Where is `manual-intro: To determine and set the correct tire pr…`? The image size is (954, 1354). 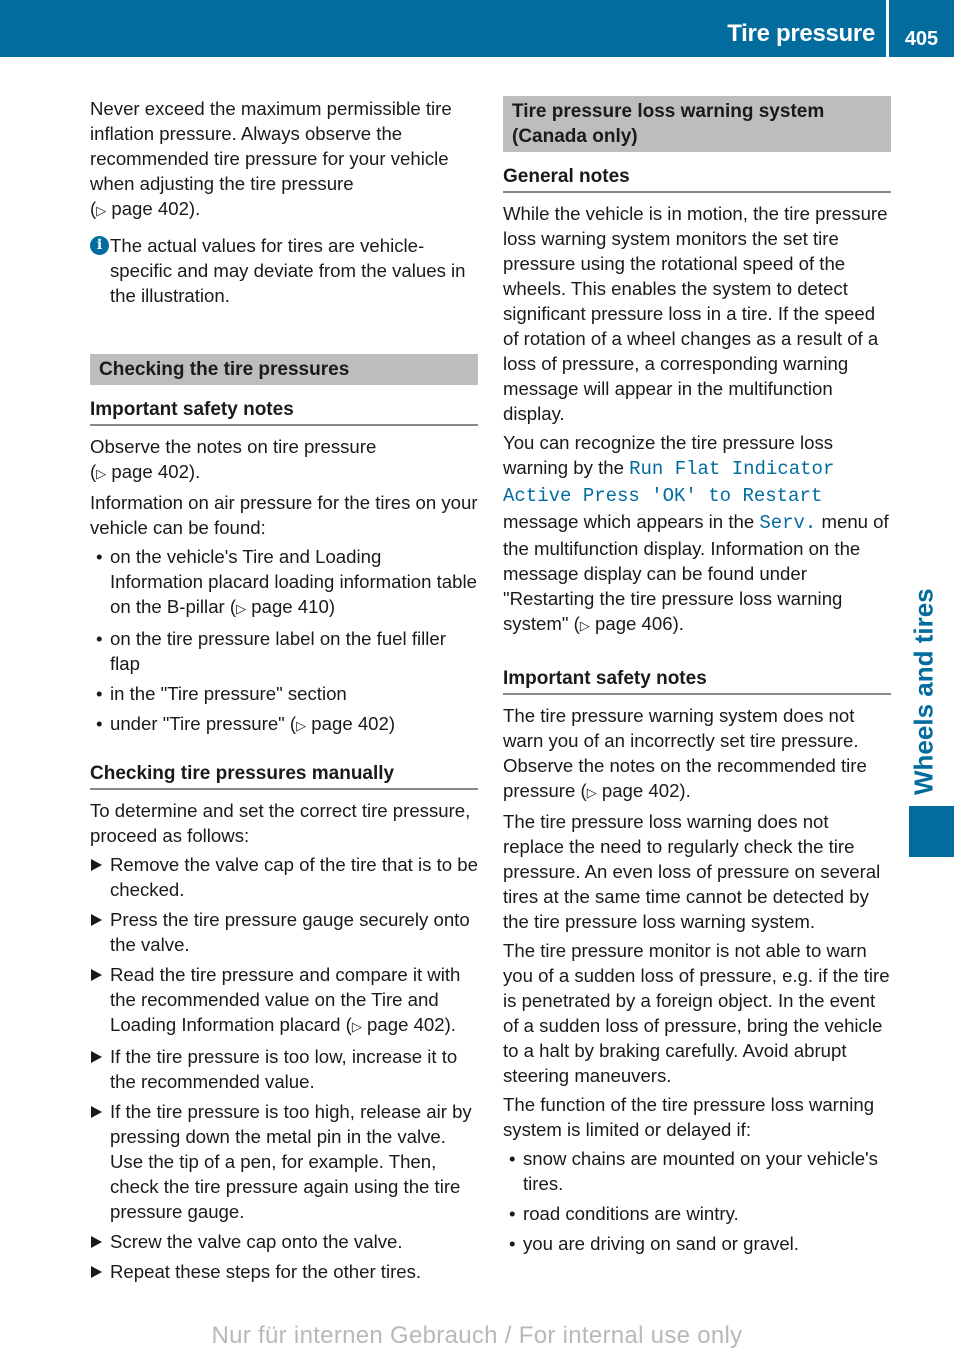 manual-intro: To determine and set the correct tire pr… is located at coordinates (280, 823).